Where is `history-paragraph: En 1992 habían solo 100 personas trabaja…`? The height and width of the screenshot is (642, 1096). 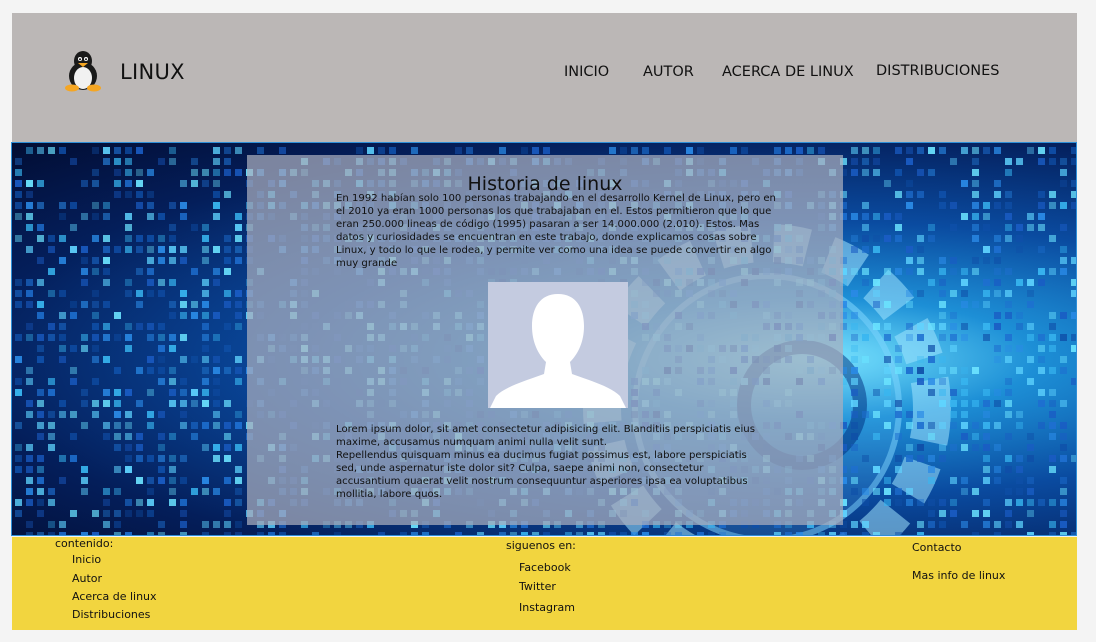 history-paragraph: En 1992 habían solo 100 personas trabaja… is located at coordinates (556, 231).